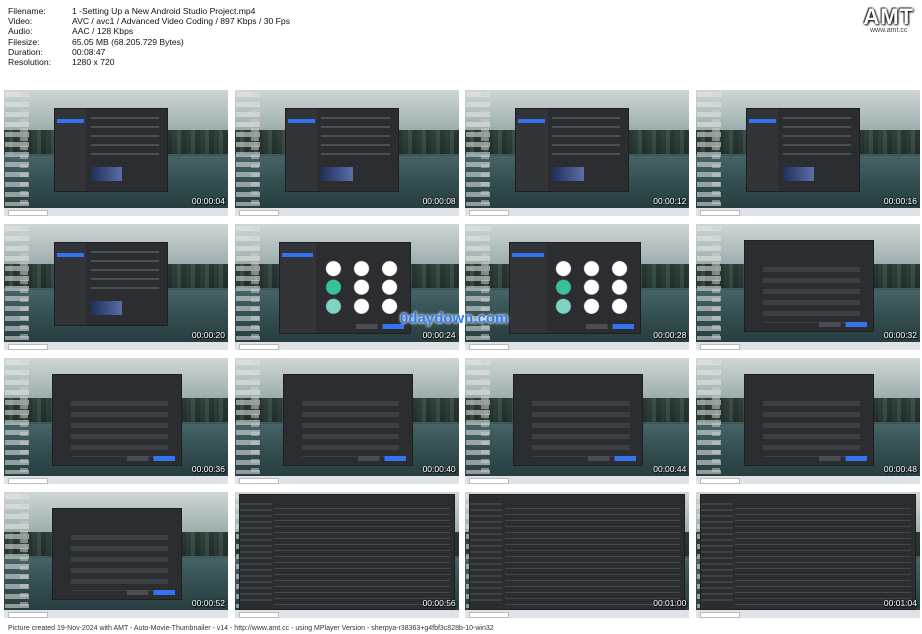  I want to click on timestamp: 00:00:44, so click(670, 469).